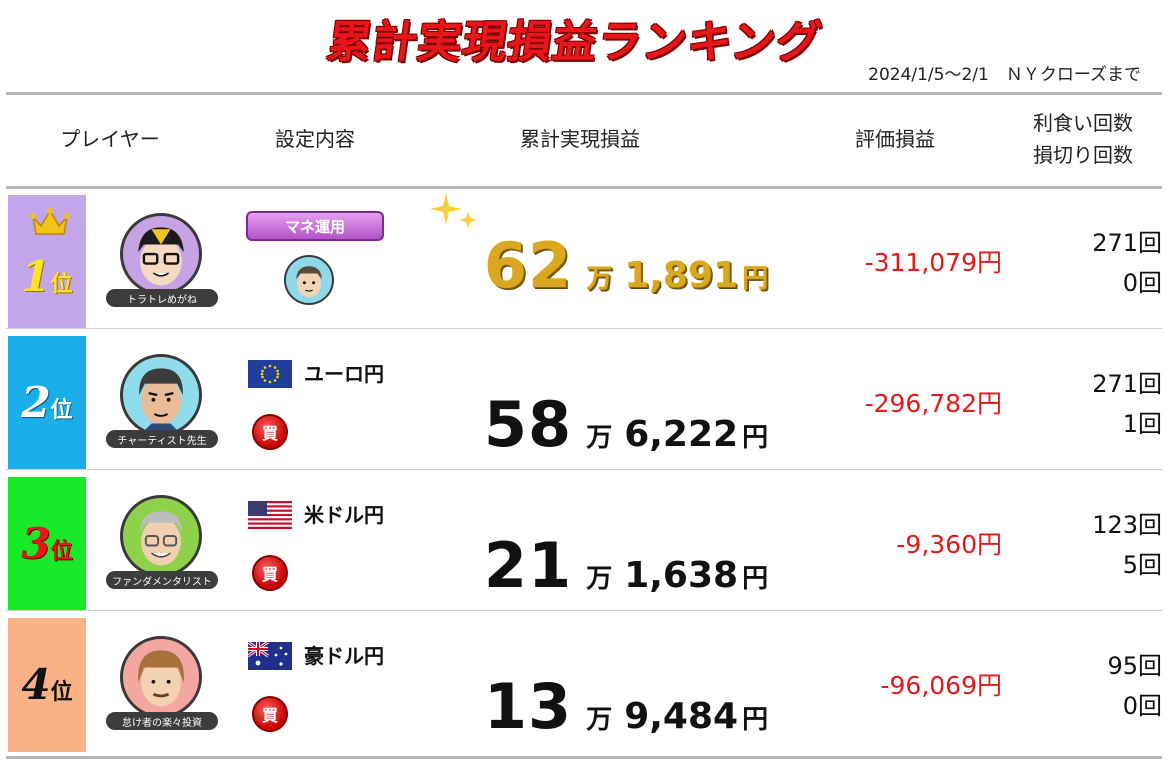 This screenshot has width=1167, height=764. Describe the element at coordinates (580, 139) in the screenshot. I see `header-total: 累計実現損益` at that location.